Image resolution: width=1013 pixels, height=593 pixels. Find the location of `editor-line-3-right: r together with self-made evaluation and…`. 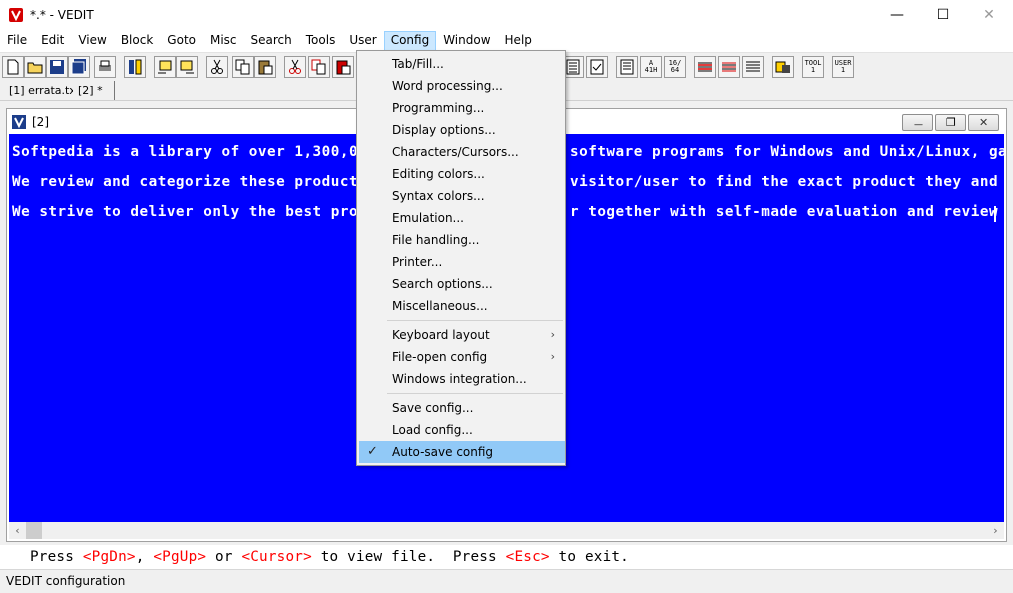

editor-line-3-right: r together with self-made evaluation and… is located at coordinates (787, 212).